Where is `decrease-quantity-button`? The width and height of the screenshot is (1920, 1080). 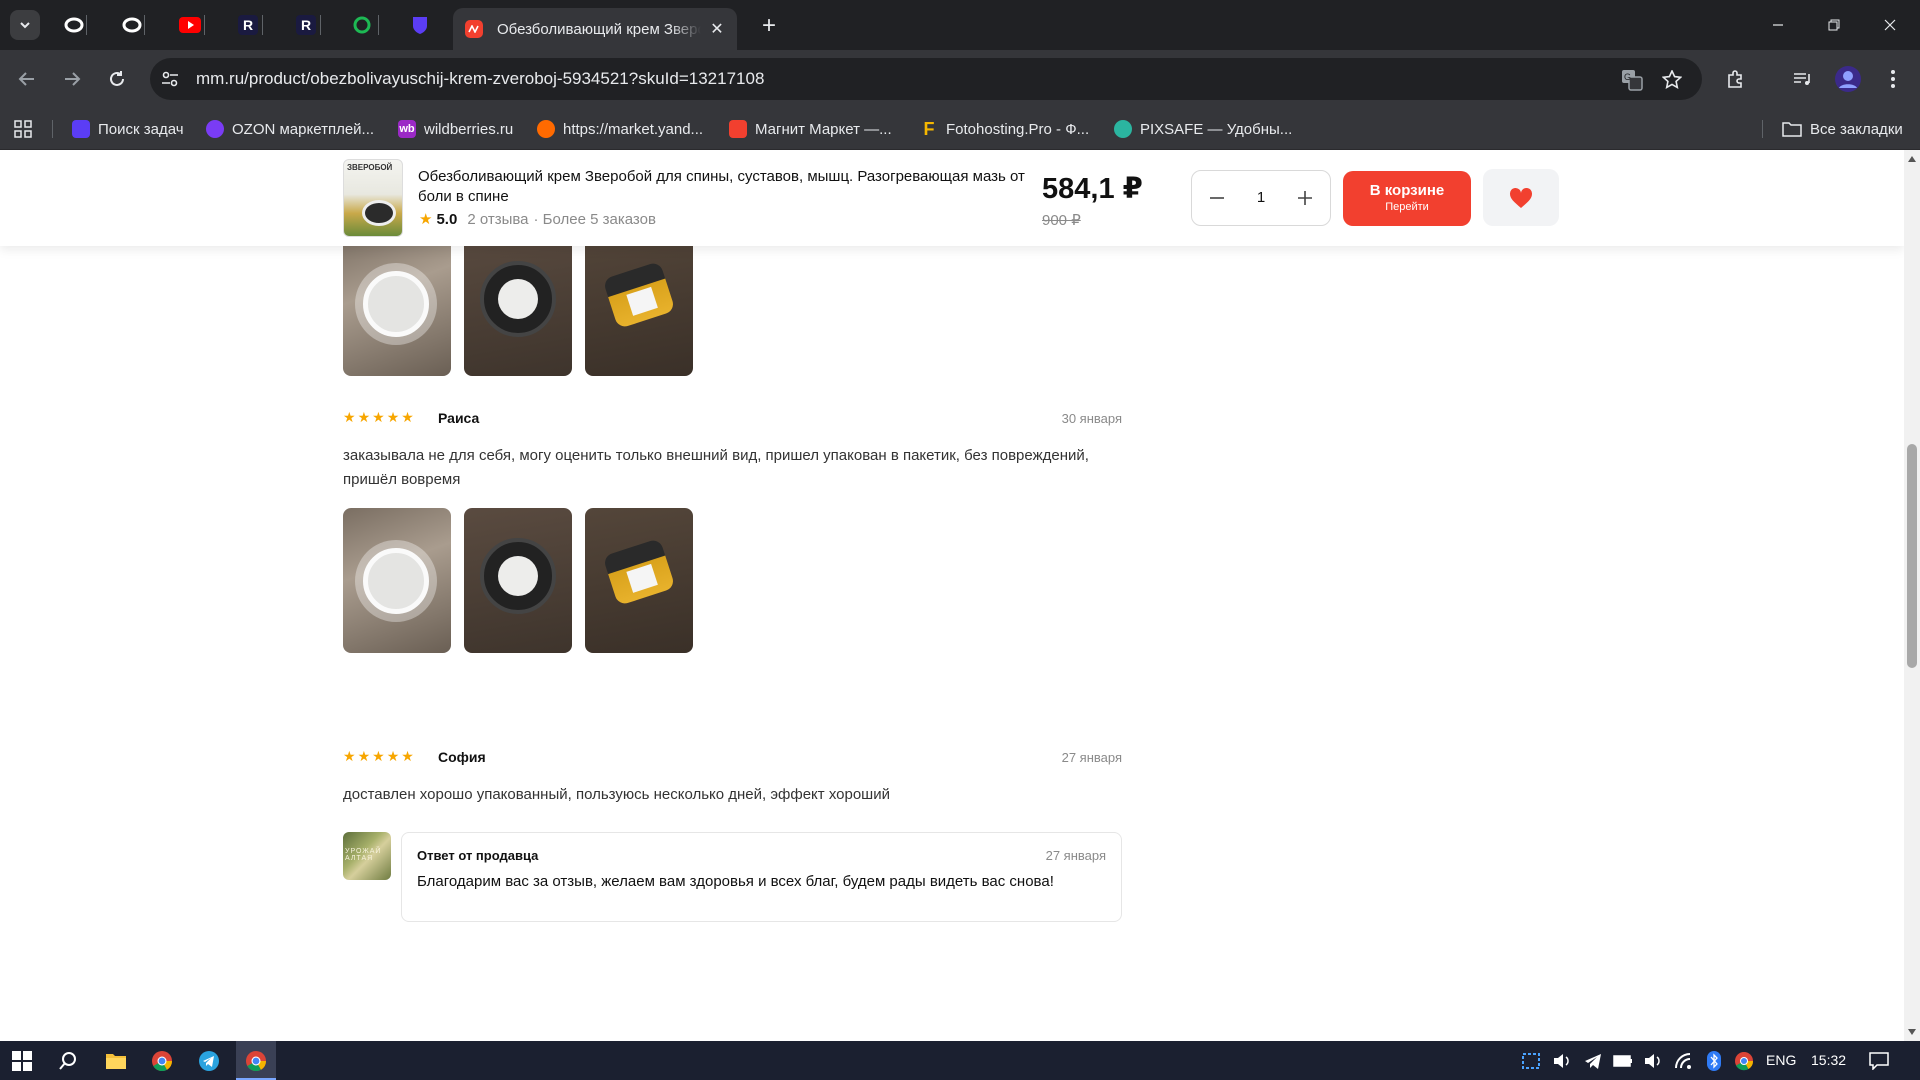 decrease-quantity-button is located at coordinates (1217, 198).